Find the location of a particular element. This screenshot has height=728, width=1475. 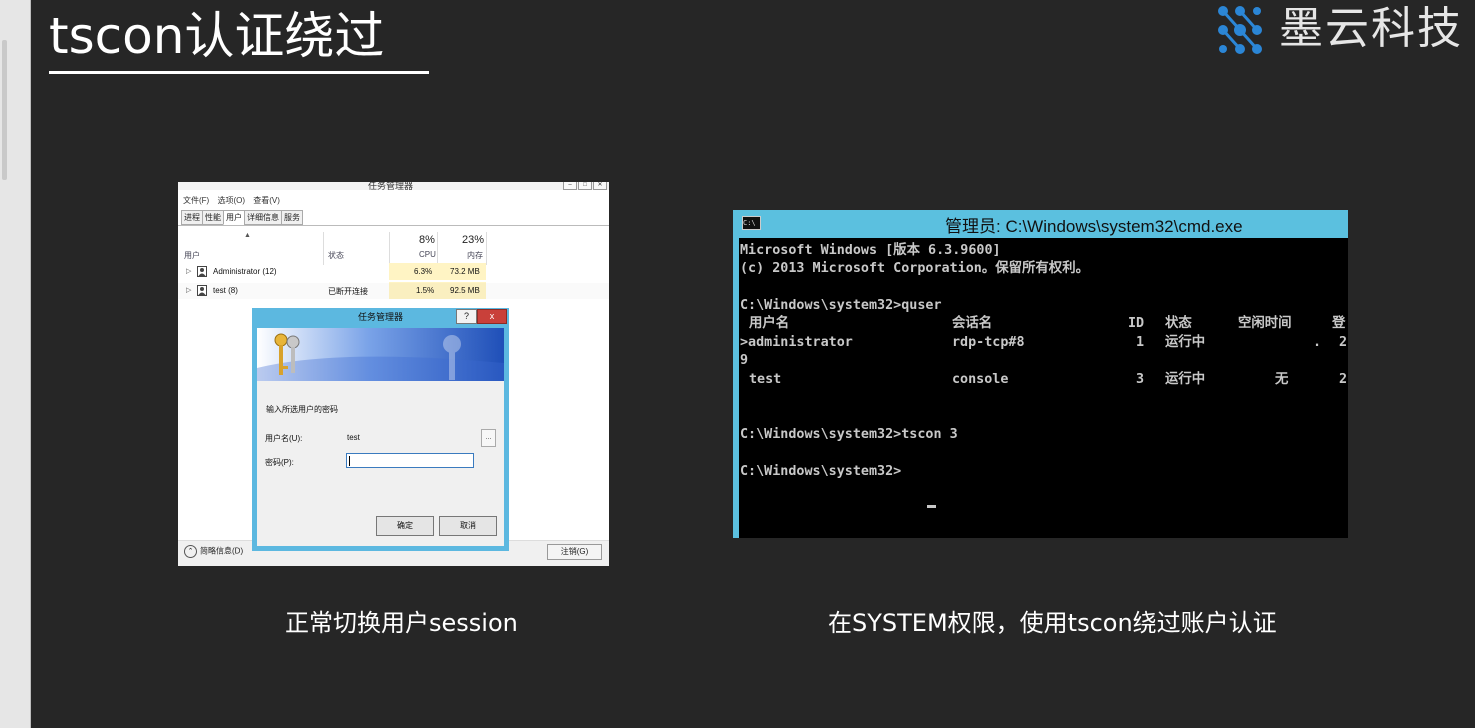

tm-menubar: 文件(F) 选项(O) 查看(V) is located at coordinates (234, 200).